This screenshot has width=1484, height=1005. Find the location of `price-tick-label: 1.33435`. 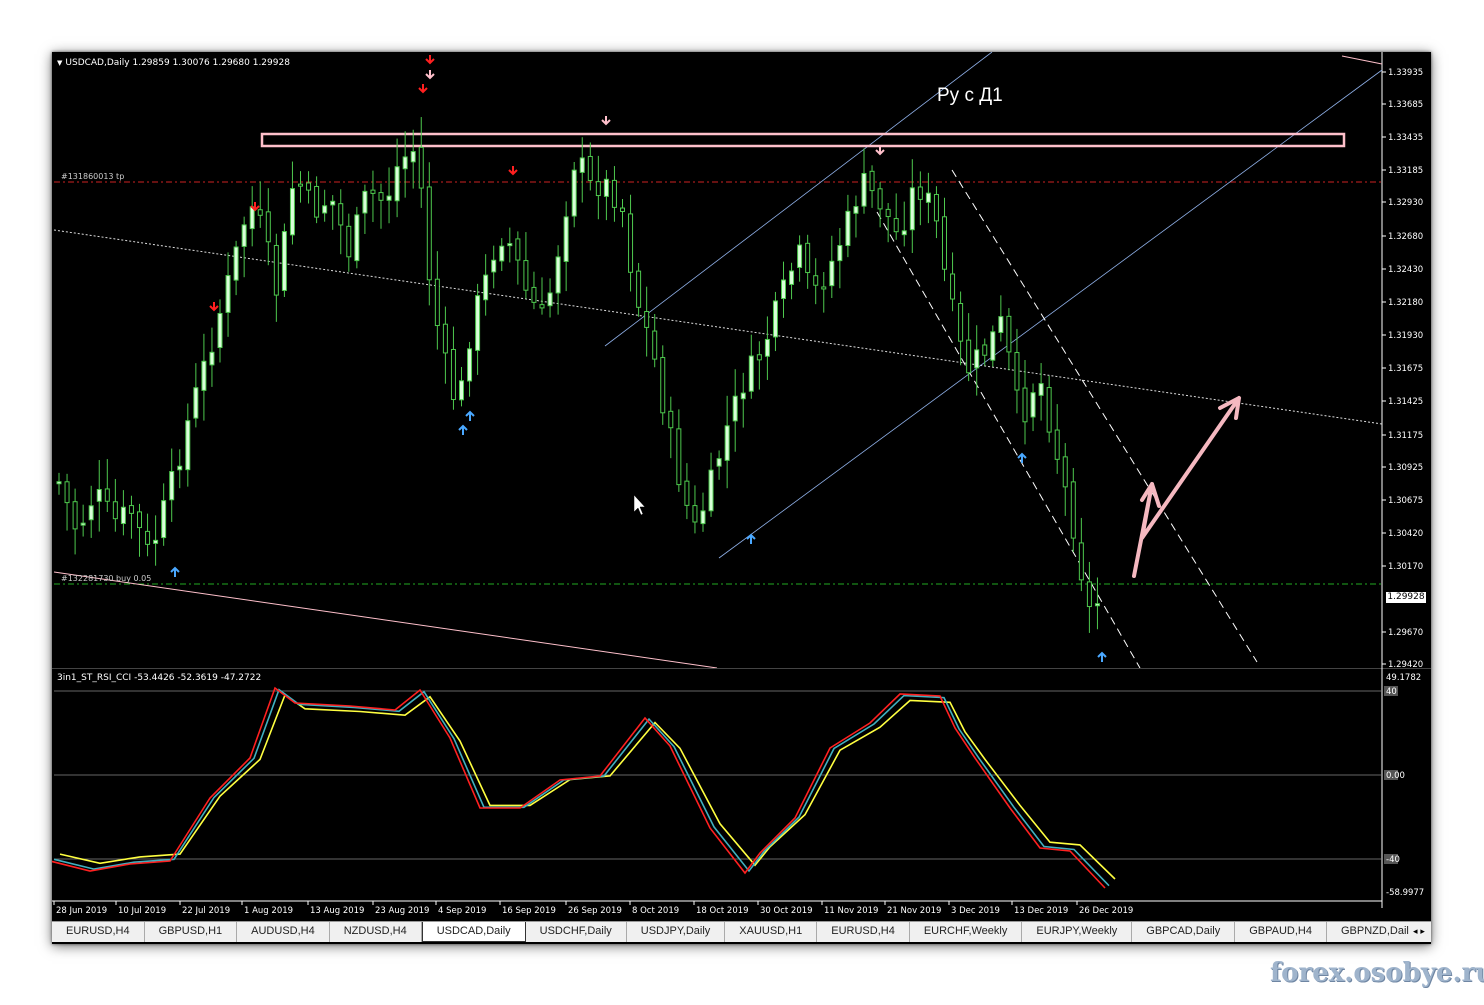

price-tick-label: 1.33435 is located at coordinates (1405, 138).